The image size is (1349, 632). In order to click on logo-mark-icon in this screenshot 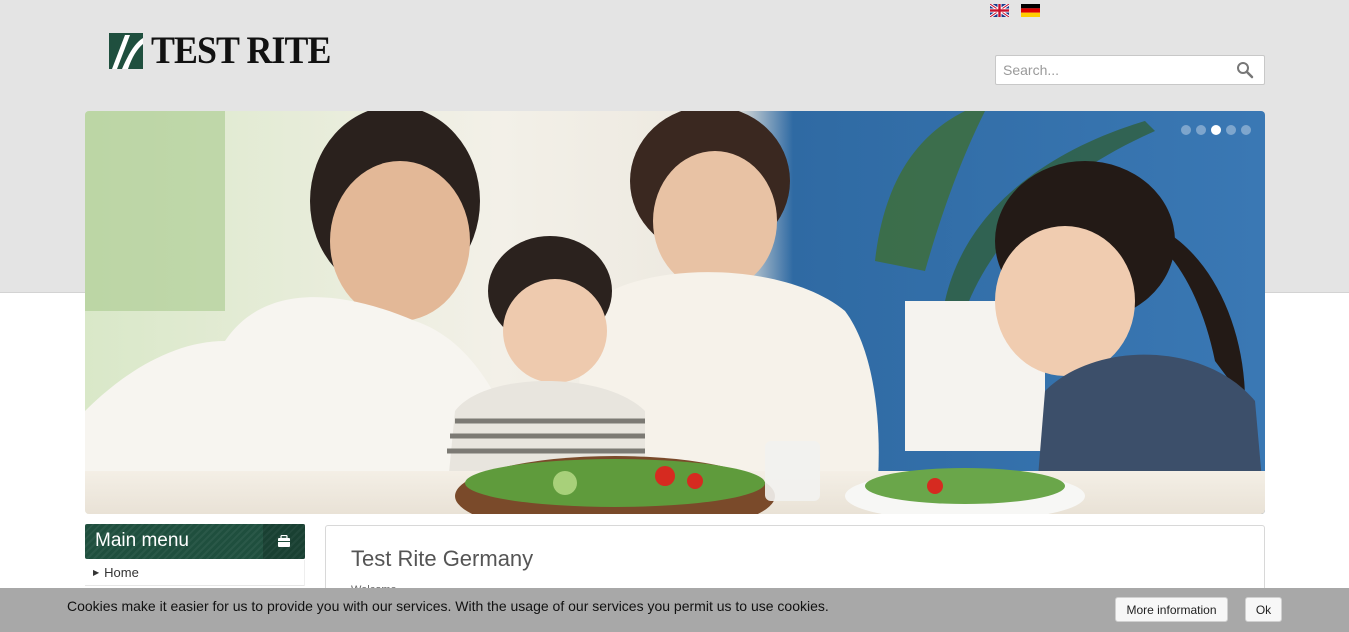, I will do `click(126, 51)`.